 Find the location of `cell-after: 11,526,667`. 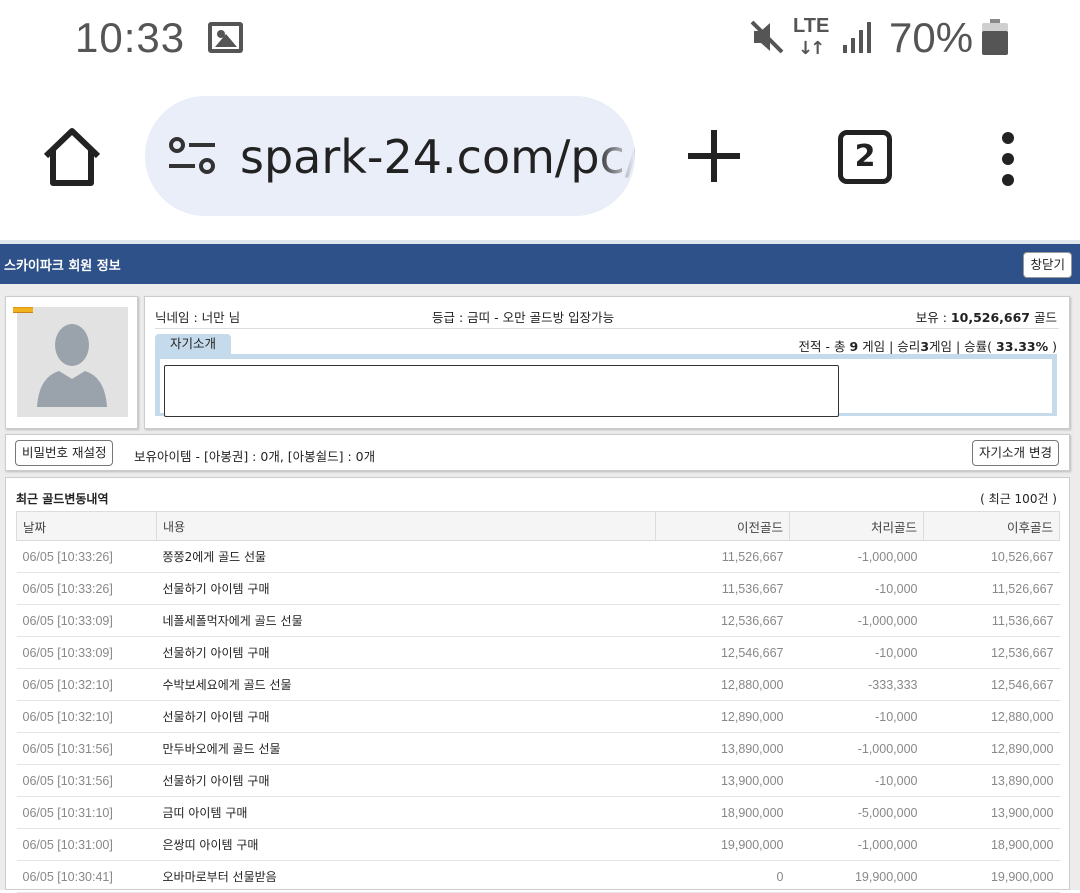

cell-after: 11,526,667 is located at coordinates (991, 588).